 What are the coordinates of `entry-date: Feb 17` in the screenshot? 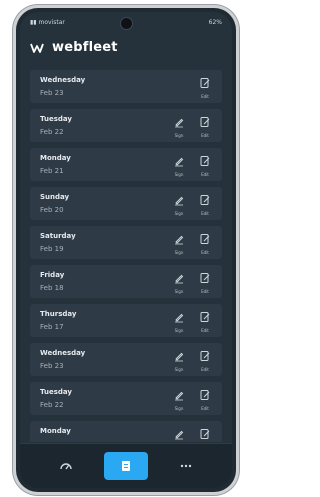 It's located at (52, 327).